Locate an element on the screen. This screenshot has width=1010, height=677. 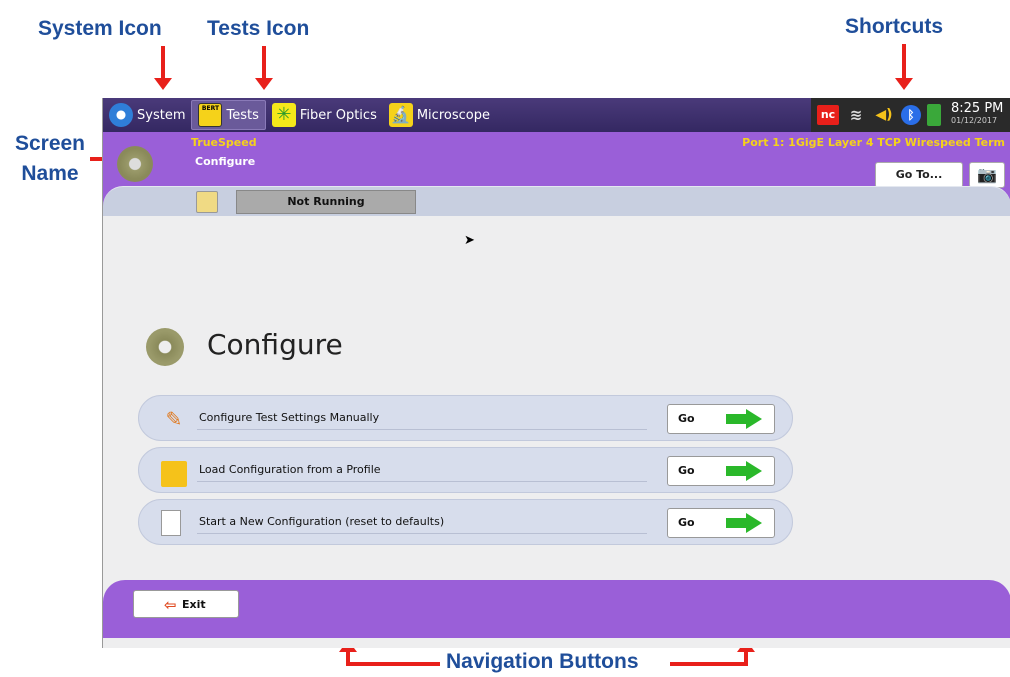
tests-tab: BERT Tests is located at coordinates (228, 115).